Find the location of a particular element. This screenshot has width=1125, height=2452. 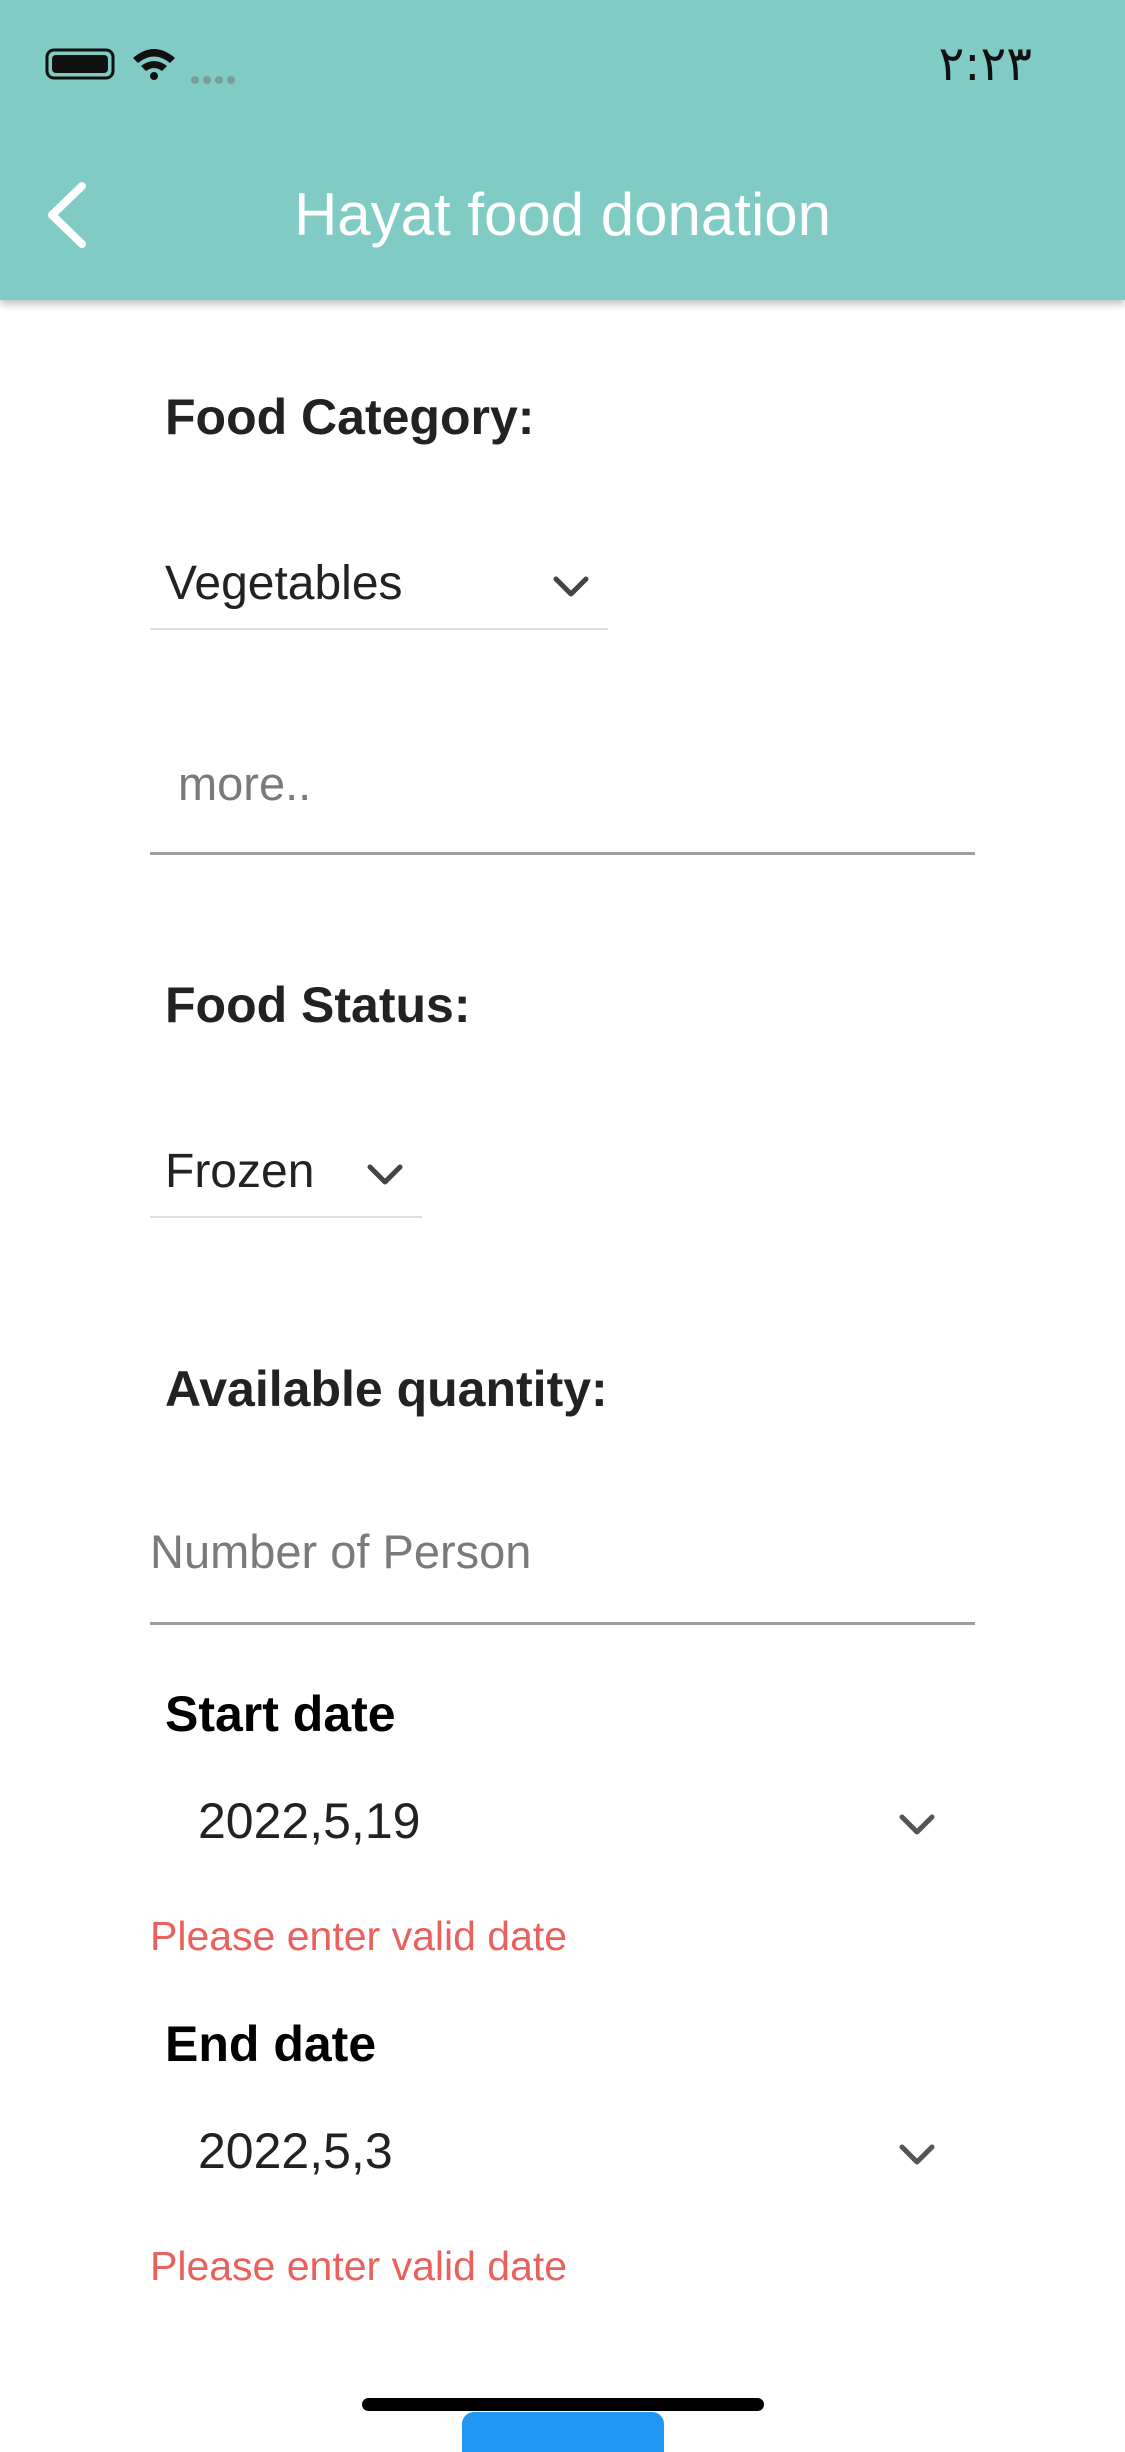

more-input is located at coordinates (576, 783).